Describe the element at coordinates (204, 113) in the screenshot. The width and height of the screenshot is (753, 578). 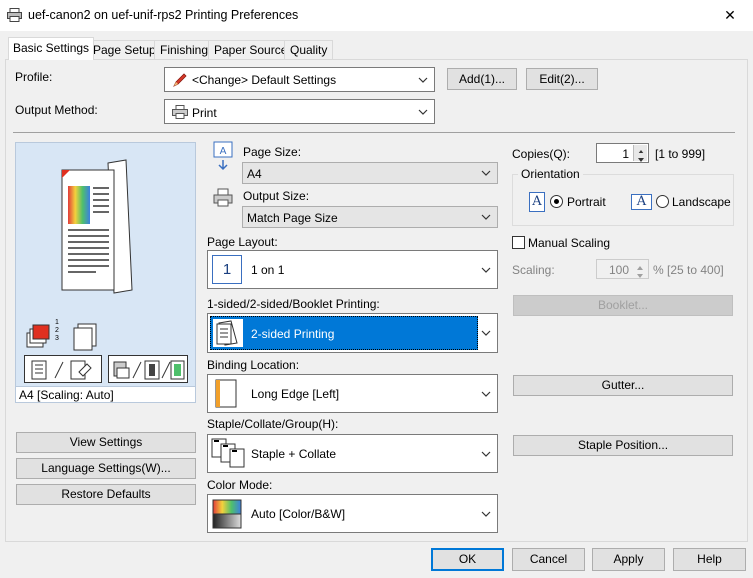
I see `output-method-value: Print` at that location.